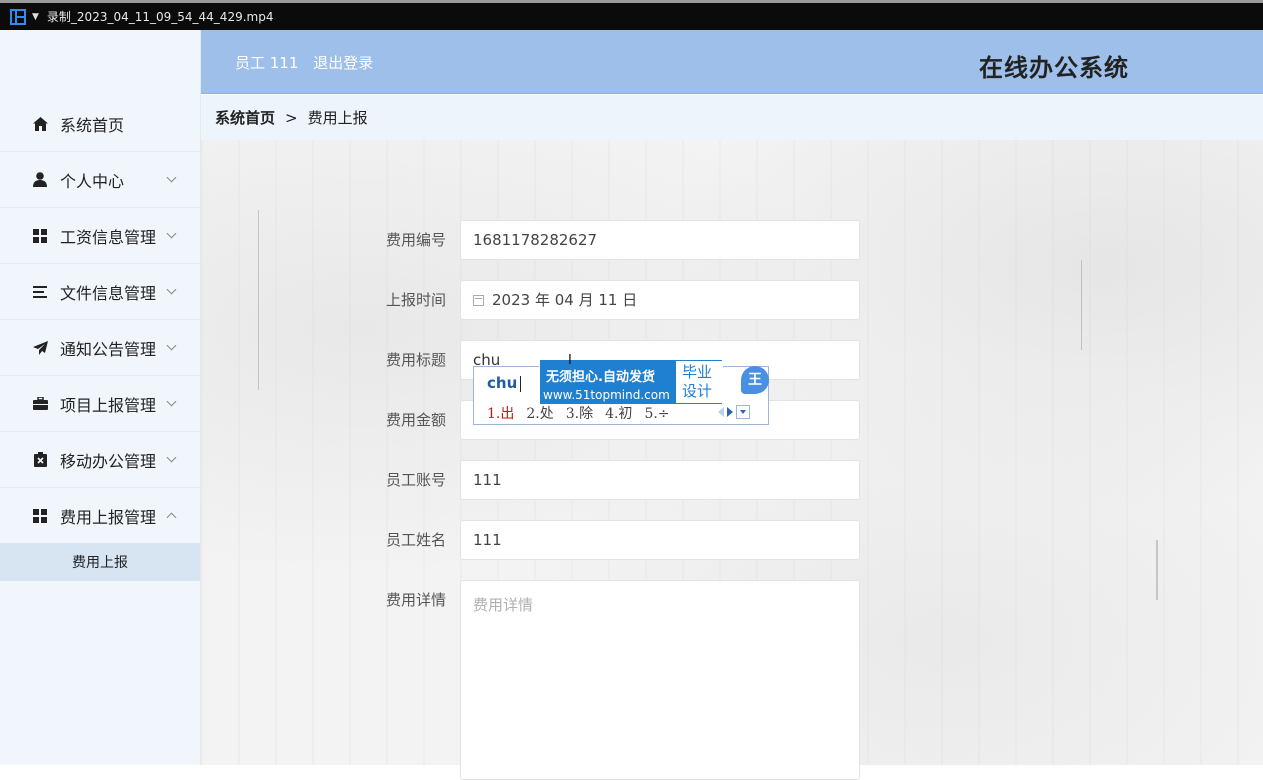 Image resolution: width=1263 pixels, height=780 pixels. What do you see at coordinates (416, 540) in the screenshot?
I see `staff-name-label: 员工姓名` at bounding box center [416, 540].